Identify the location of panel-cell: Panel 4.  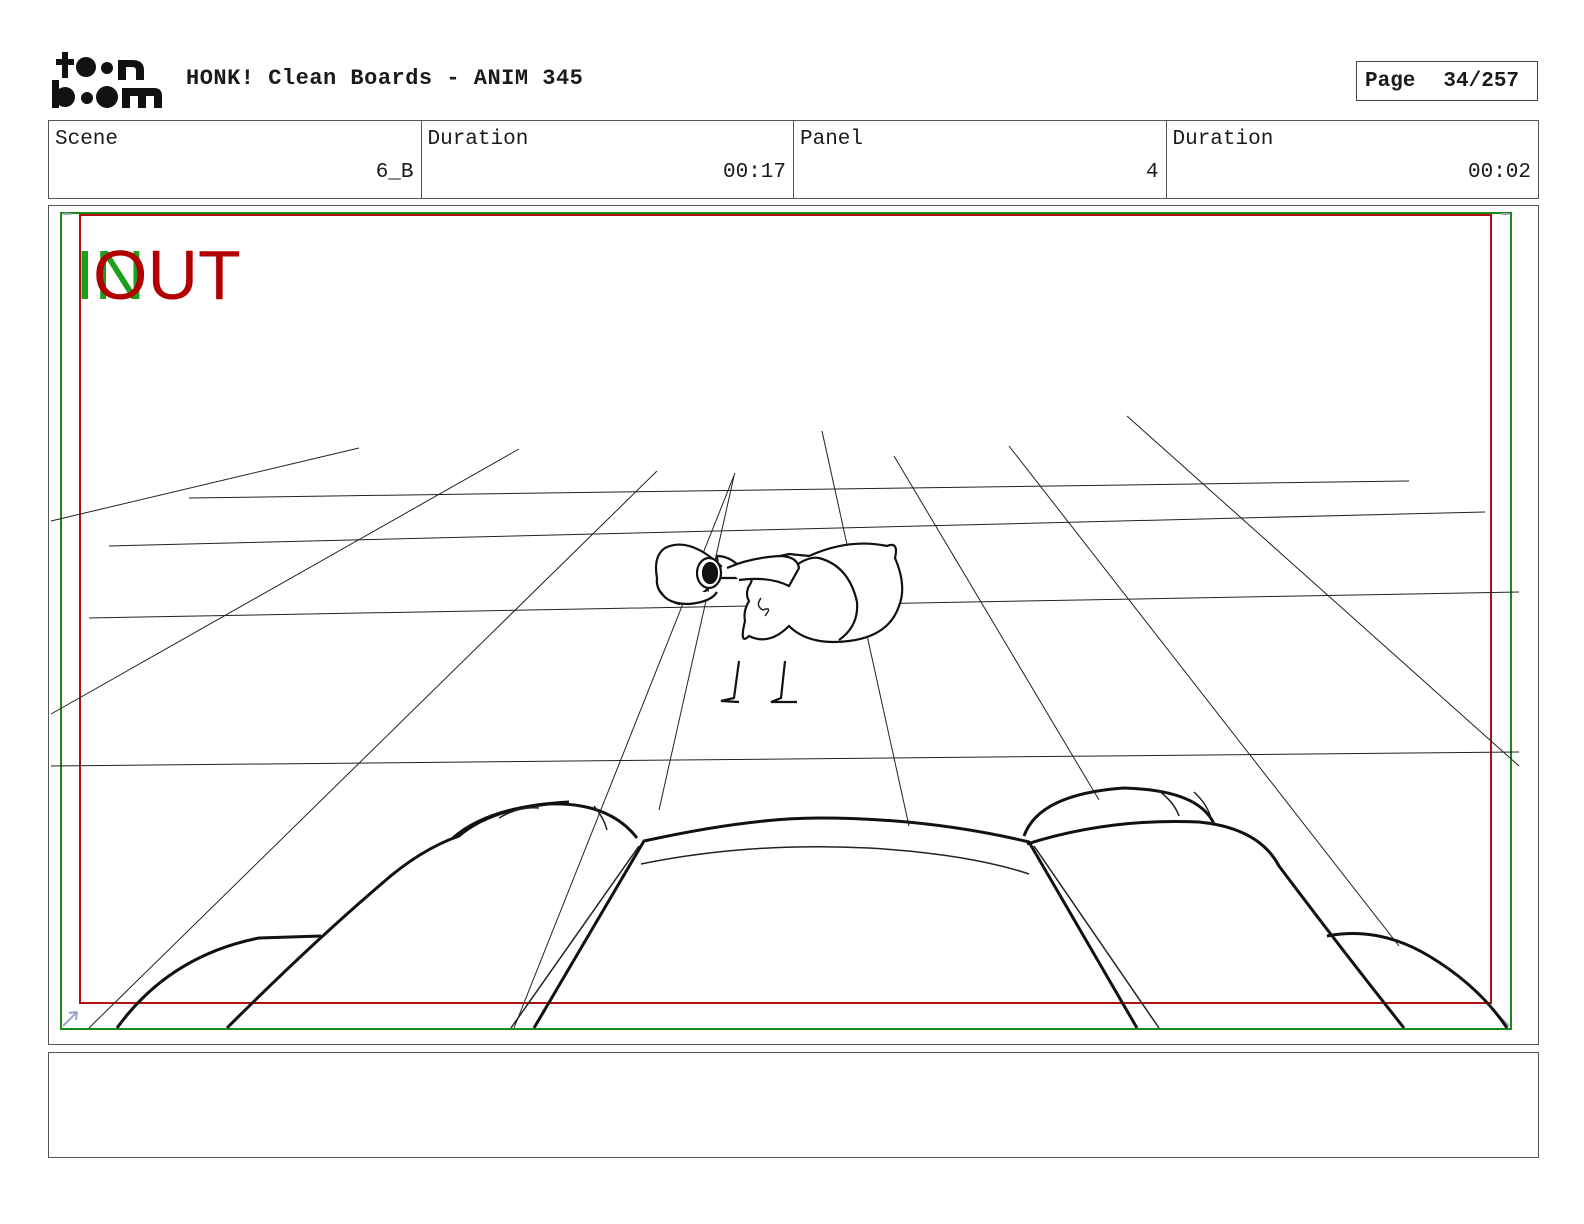
(980, 159).